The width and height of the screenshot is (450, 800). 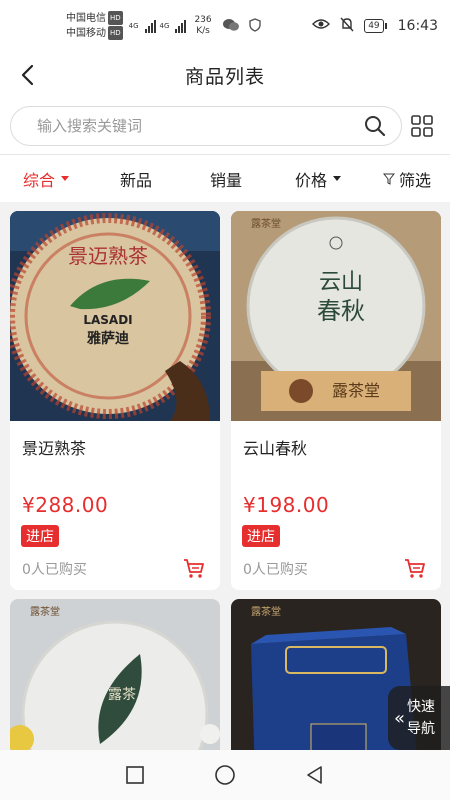 I want to click on carrier-1: 中国电信, so click(x=86, y=18).